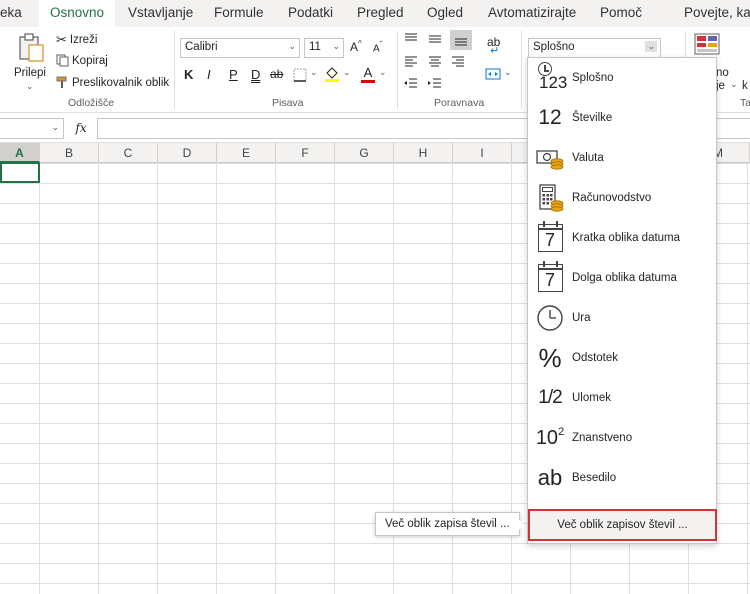  What do you see at coordinates (276, 74) in the screenshot?
I see `strikethrough-button: ab` at bounding box center [276, 74].